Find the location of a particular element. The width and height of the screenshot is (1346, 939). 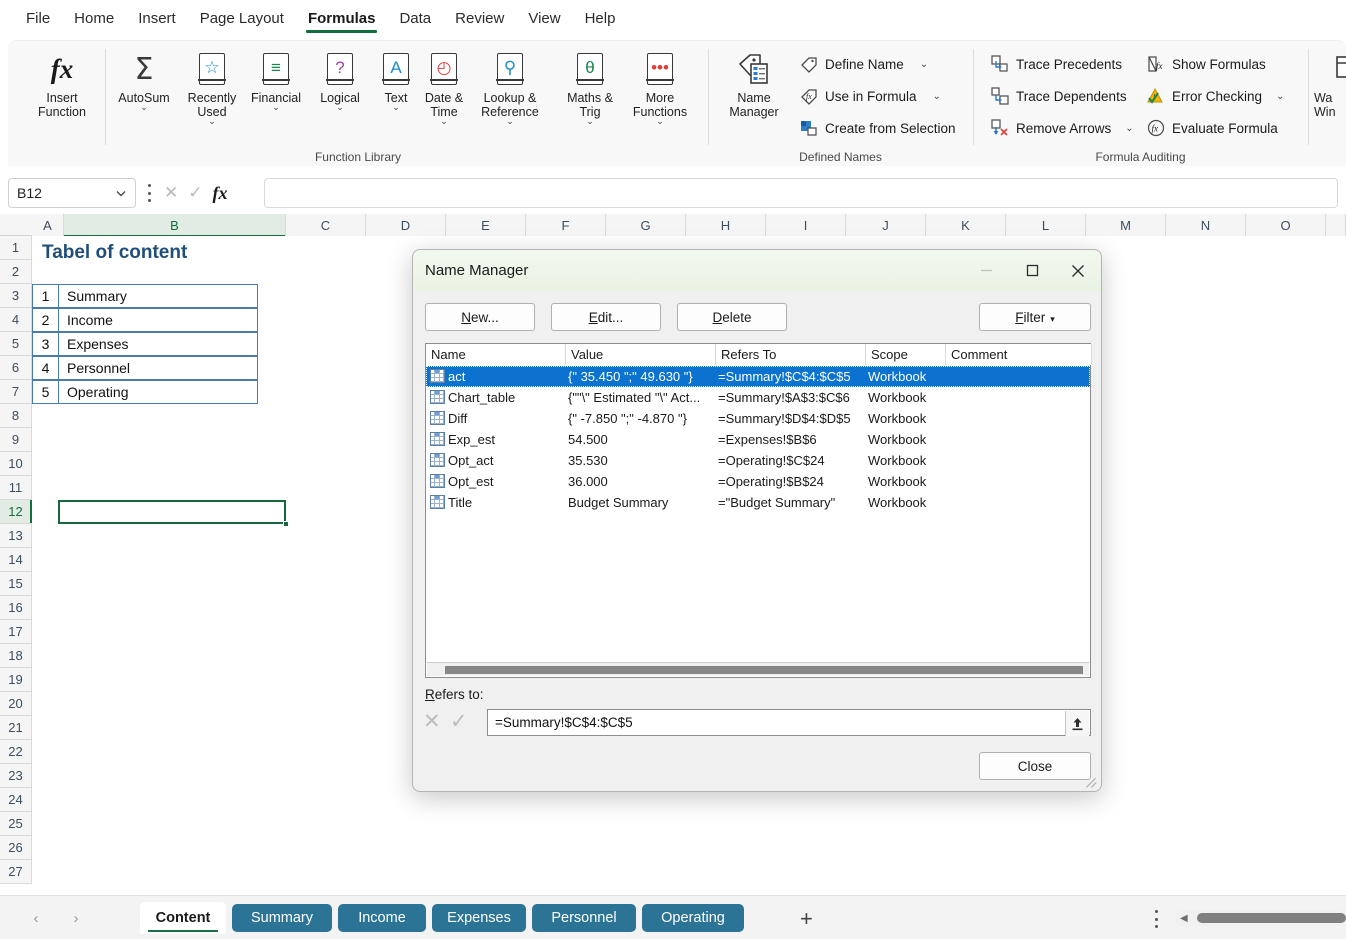

dialog-minimize-button is located at coordinates (986, 270).